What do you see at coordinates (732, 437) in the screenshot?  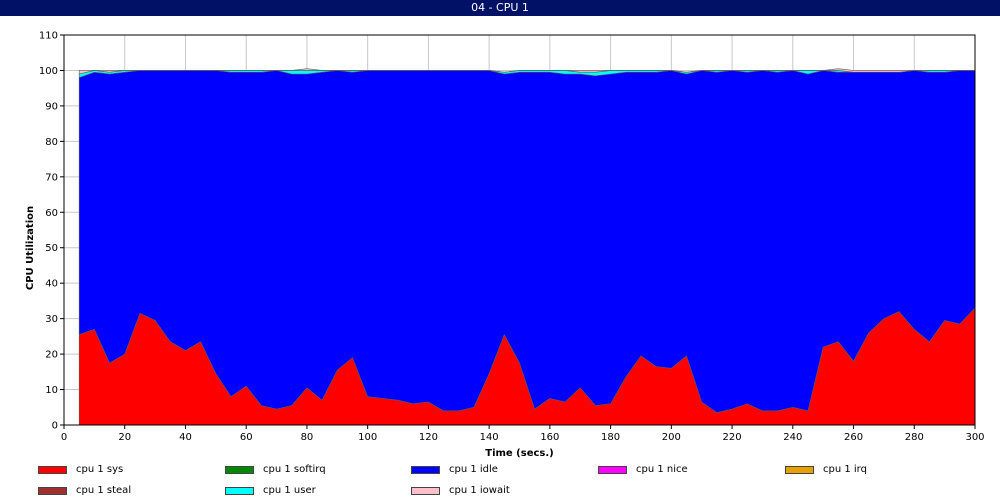 I see `x-tick-label: 220` at bounding box center [732, 437].